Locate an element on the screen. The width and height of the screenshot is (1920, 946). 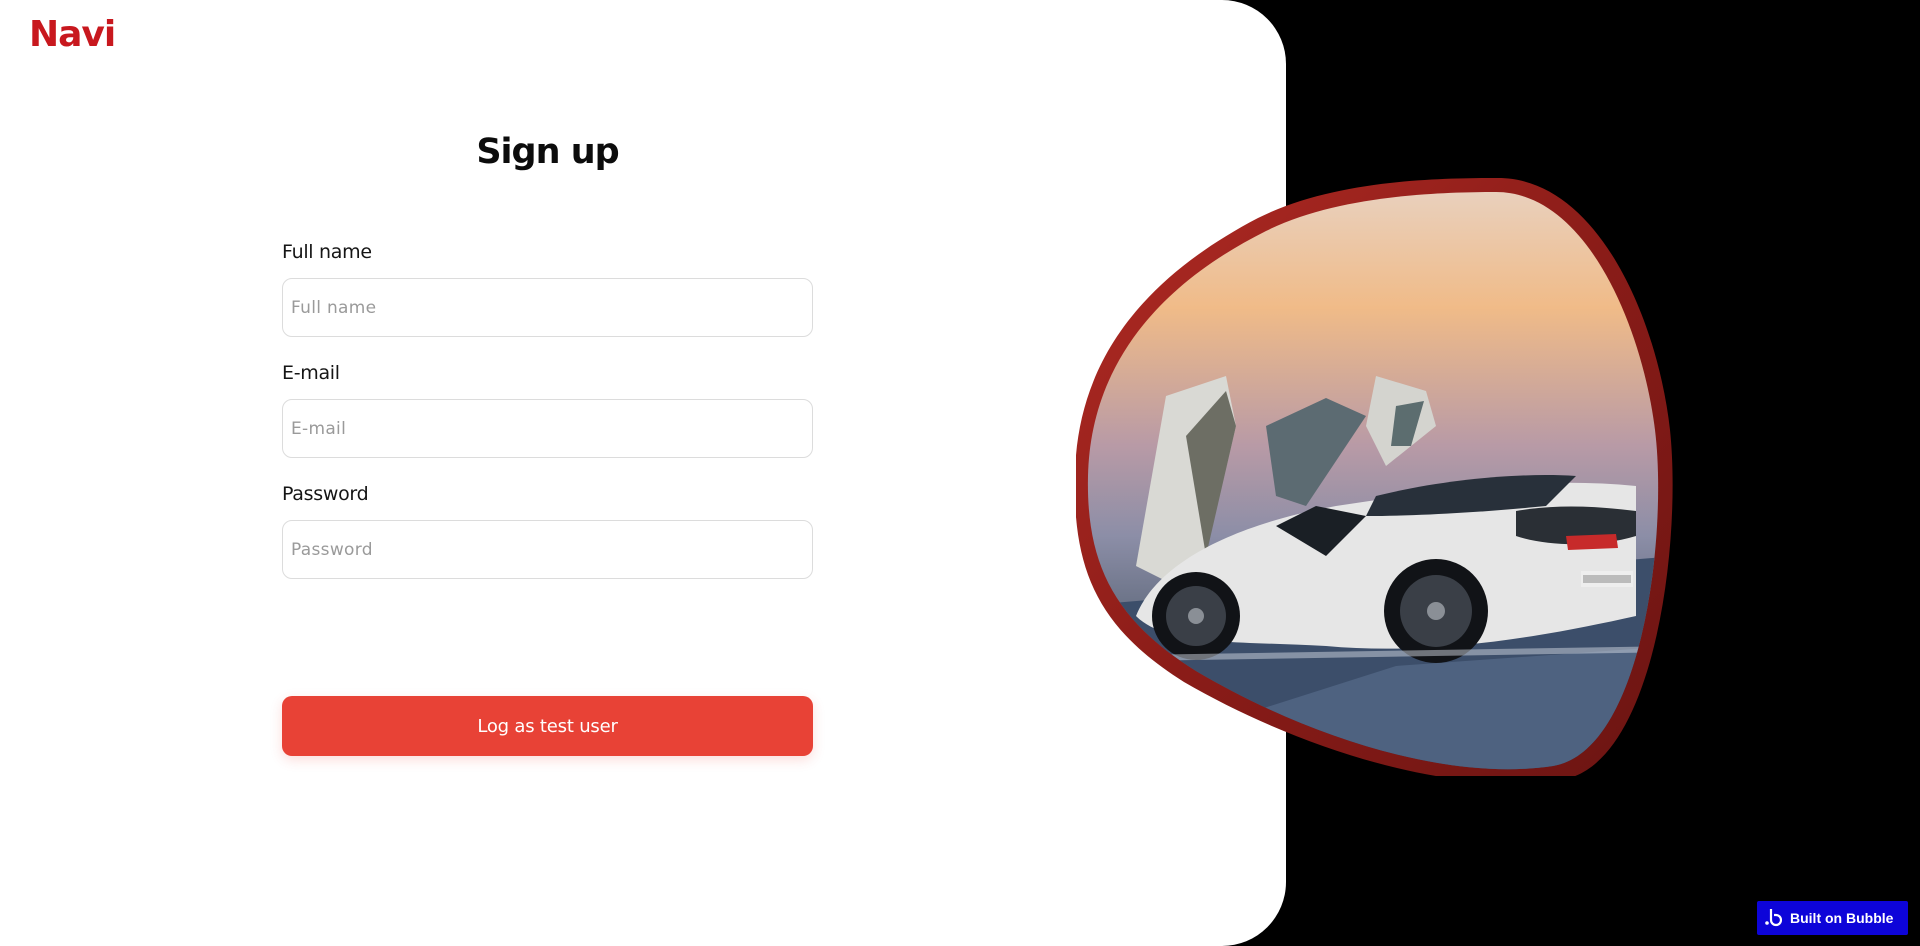
navi-logo: Navi is located at coordinates (72, 34).